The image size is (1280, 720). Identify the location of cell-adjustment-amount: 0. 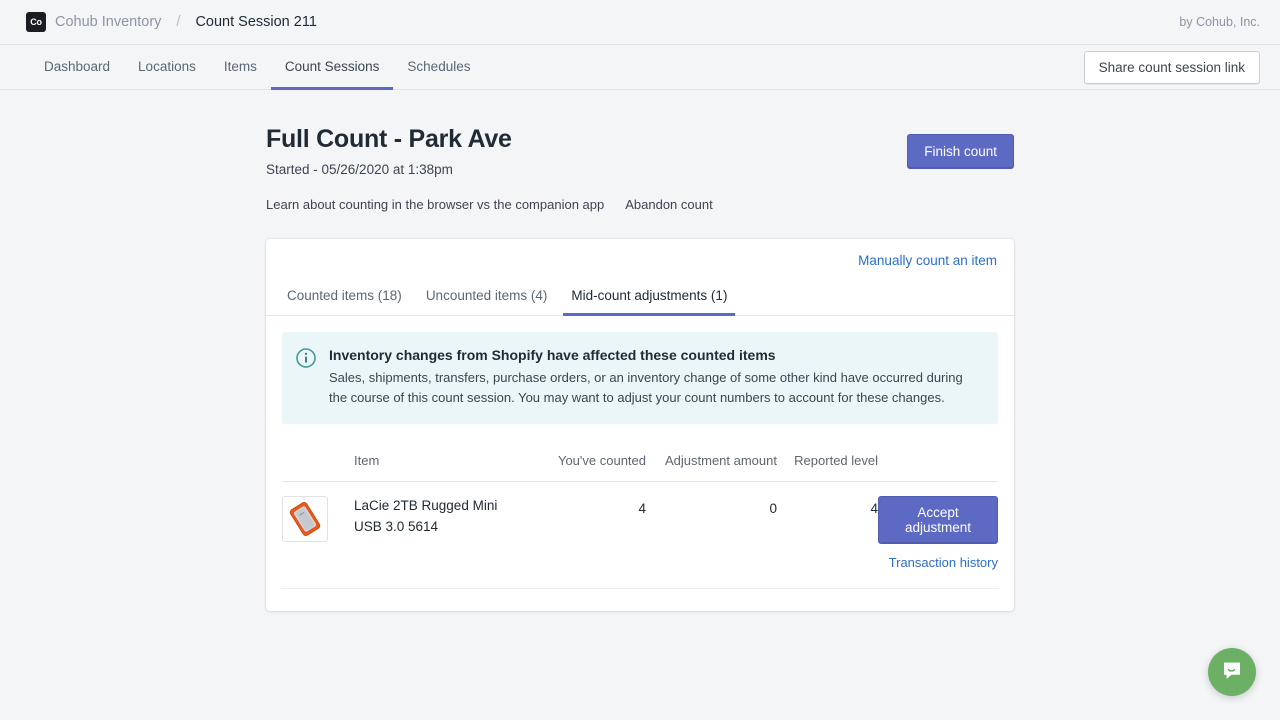
(773, 509).